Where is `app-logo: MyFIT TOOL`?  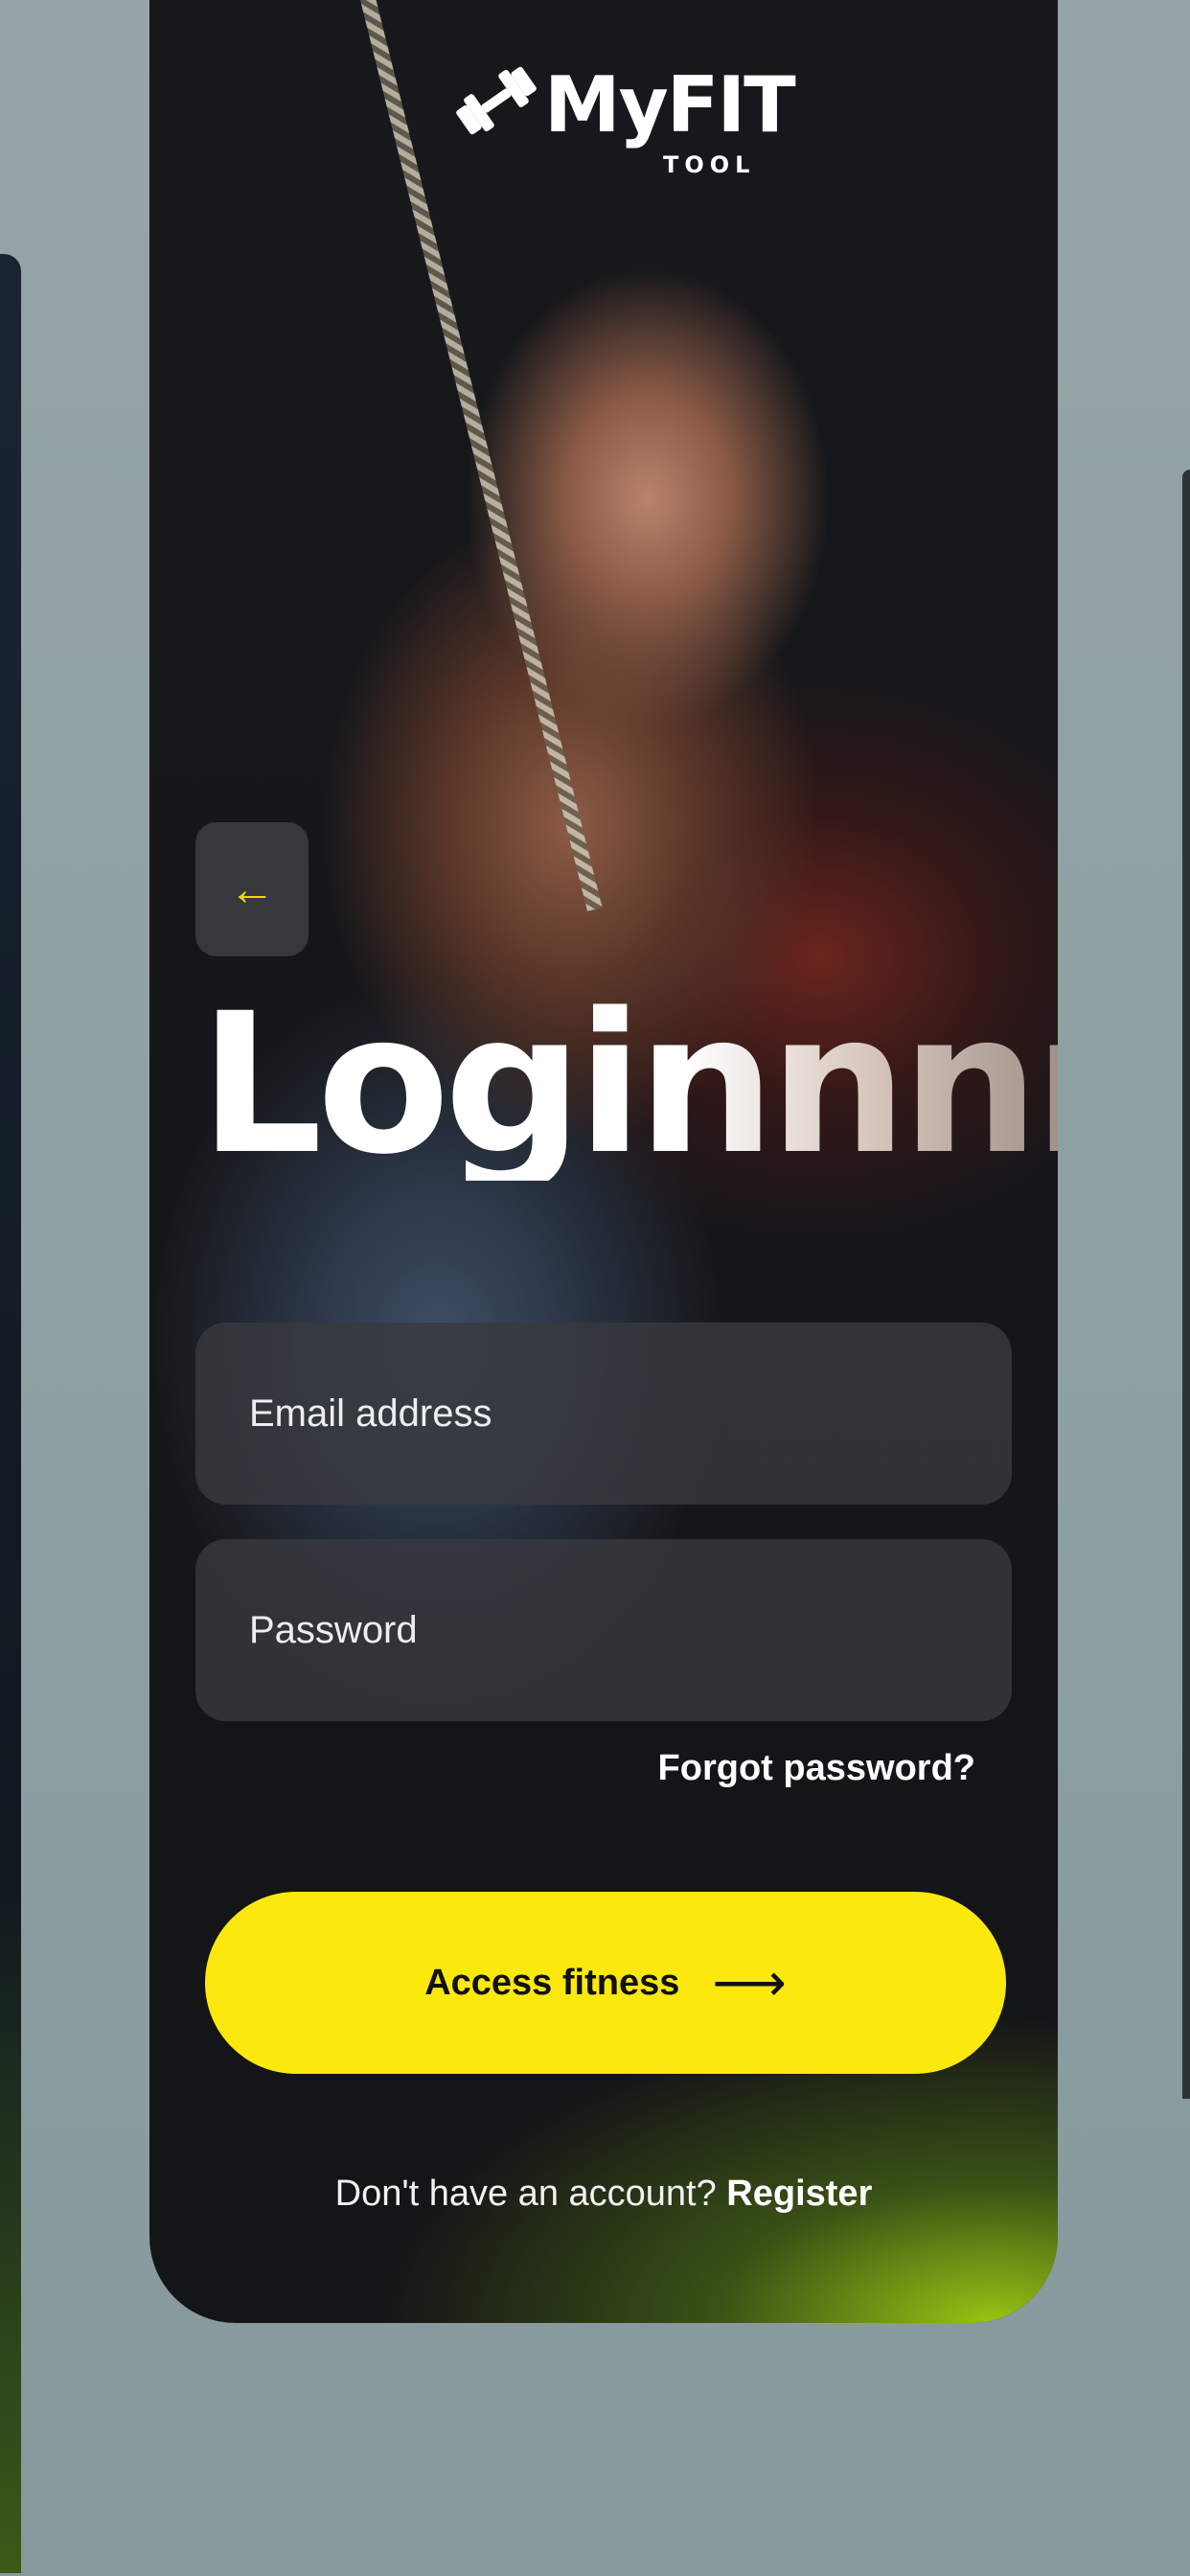 app-logo: MyFIT TOOL is located at coordinates (622, 110).